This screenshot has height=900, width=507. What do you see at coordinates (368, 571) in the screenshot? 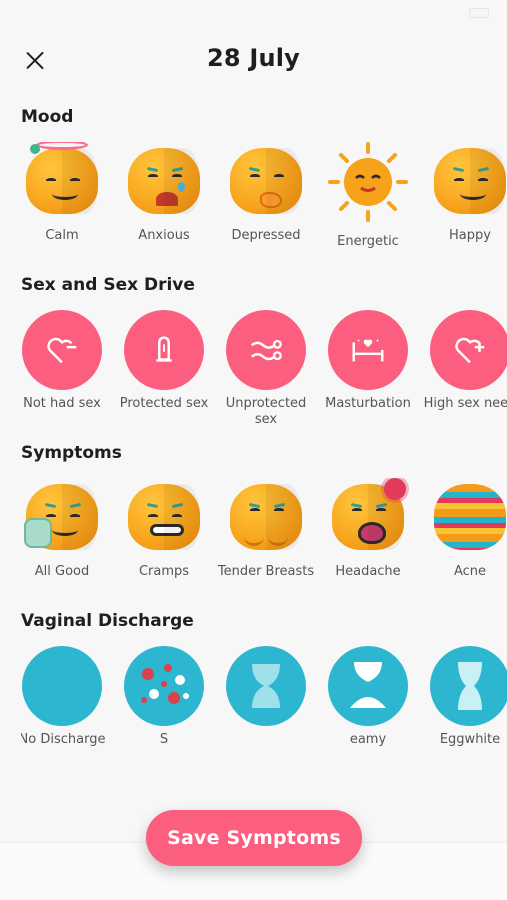
I see `item-label: Headache` at bounding box center [368, 571].